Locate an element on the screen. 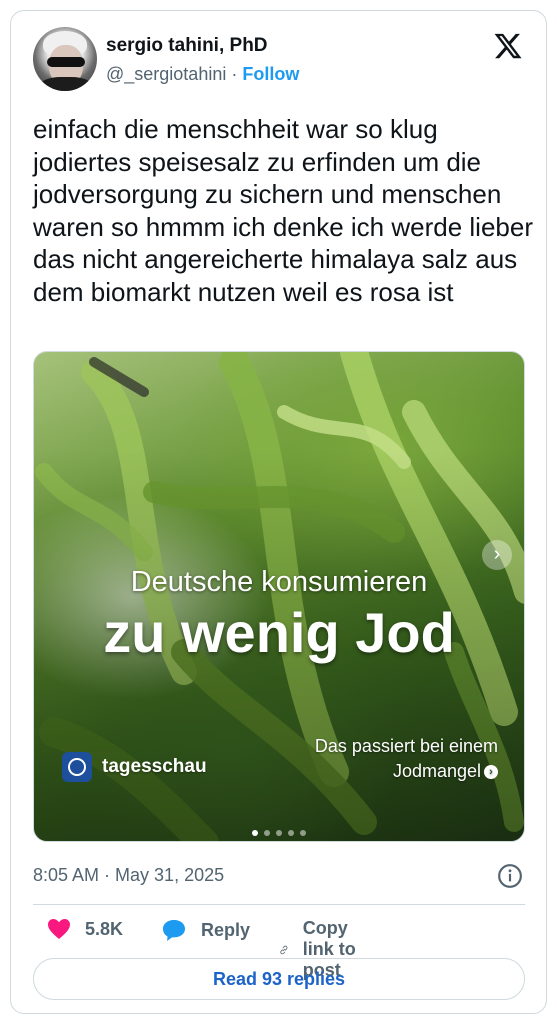  x-logo-icon is located at coordinates (508, 46).